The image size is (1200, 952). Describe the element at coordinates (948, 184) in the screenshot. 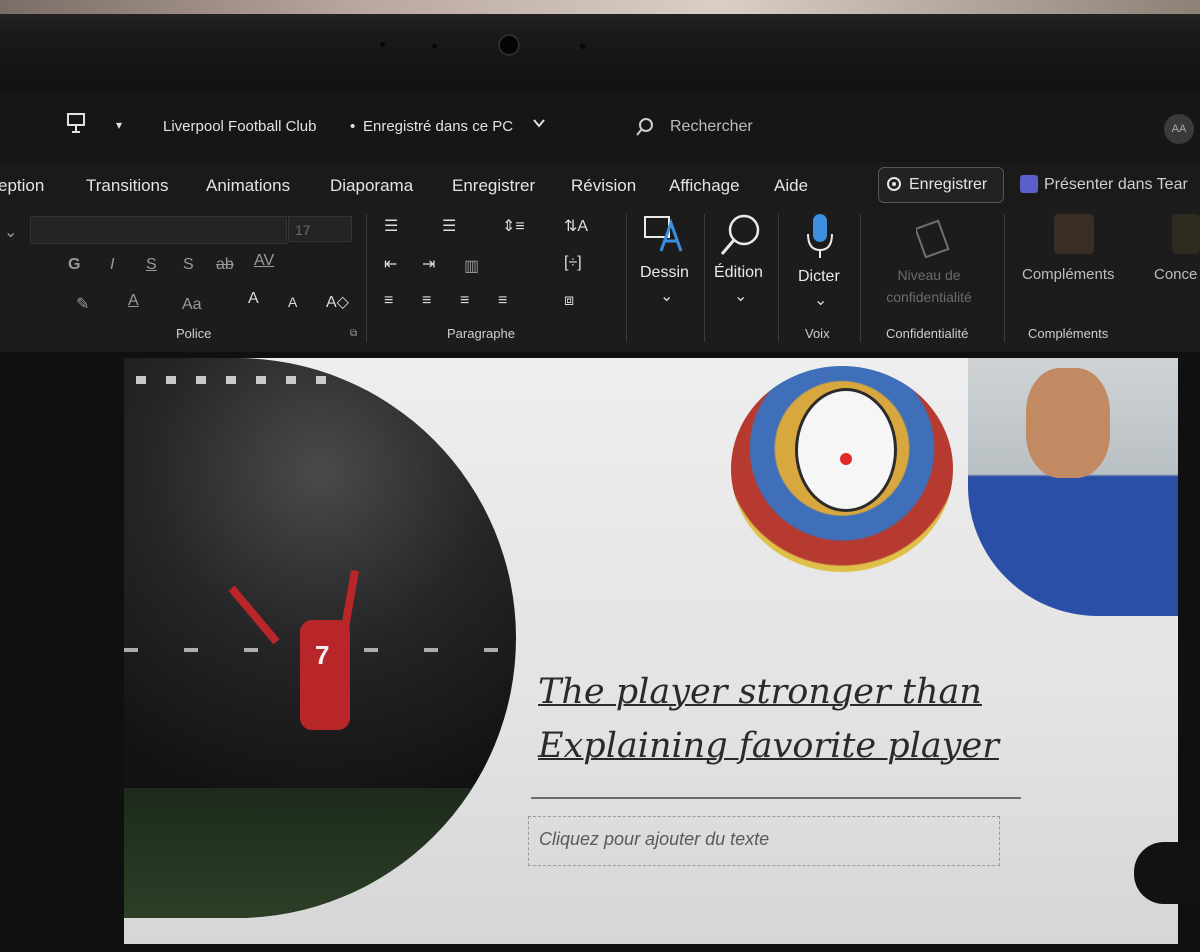

I see `record-label: Enregistrer` at that location.